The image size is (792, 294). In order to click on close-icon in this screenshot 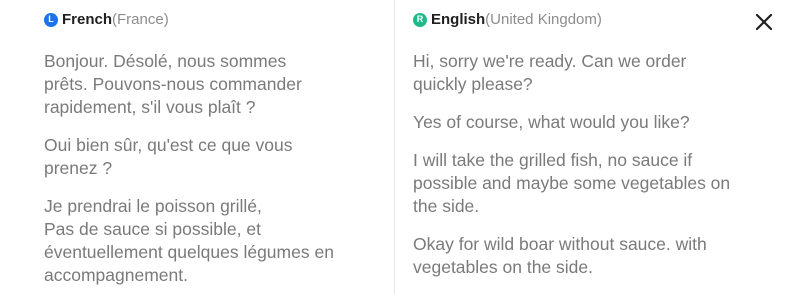, I will do `click(764, 22)`.